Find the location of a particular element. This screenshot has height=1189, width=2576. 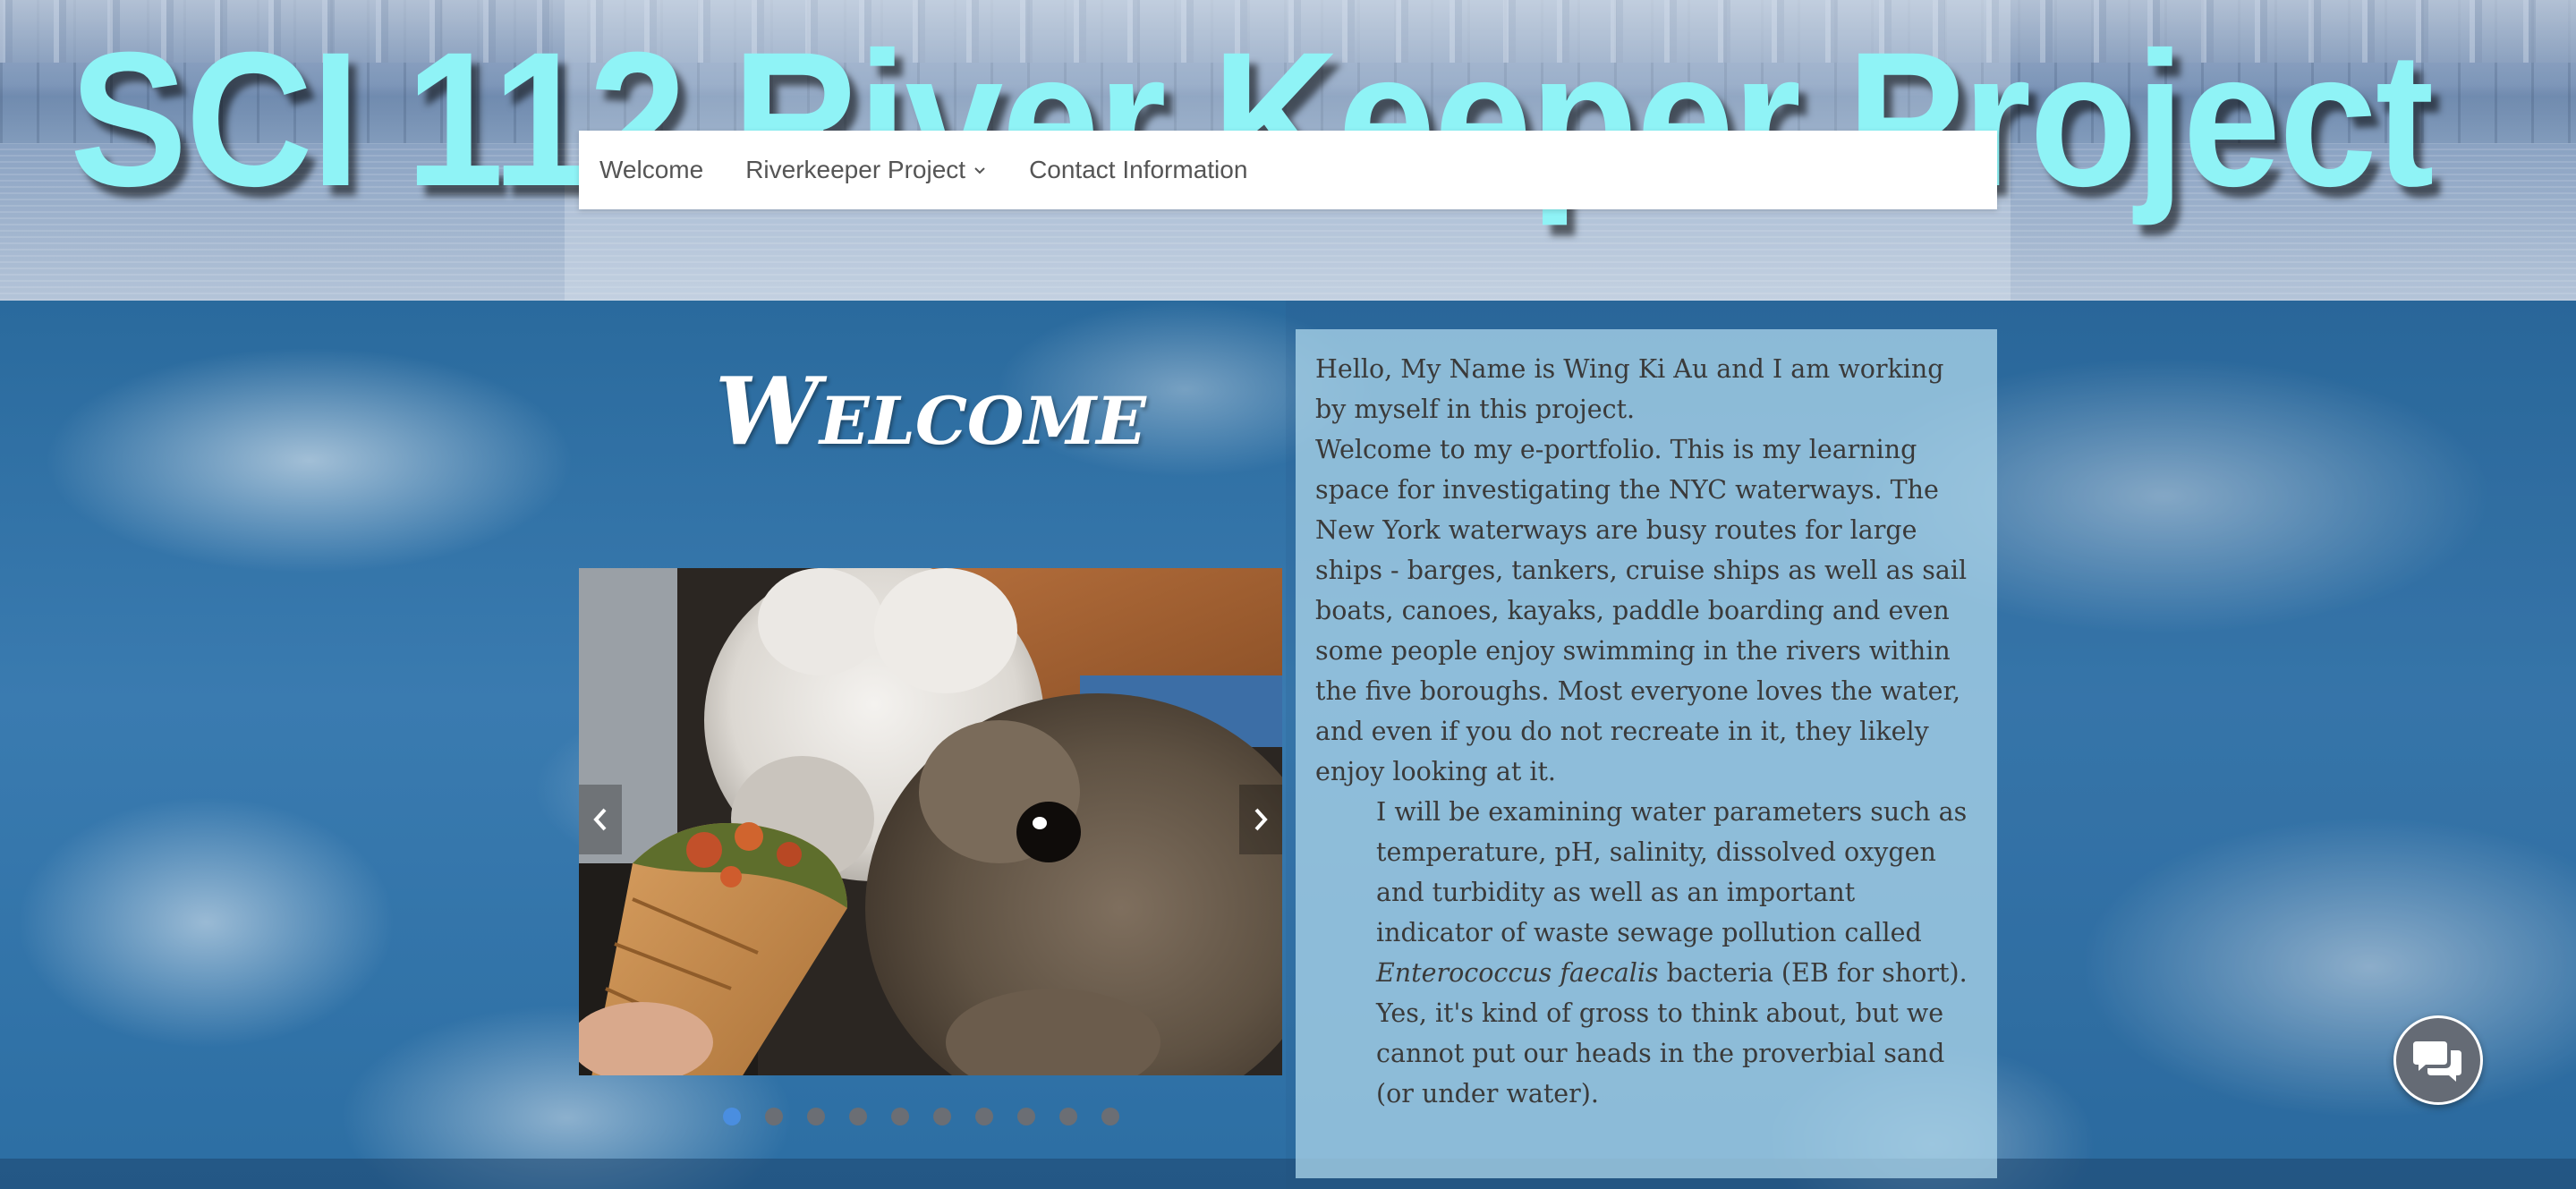

nav-item-label: Welcome is located at coordinates (651, 169).